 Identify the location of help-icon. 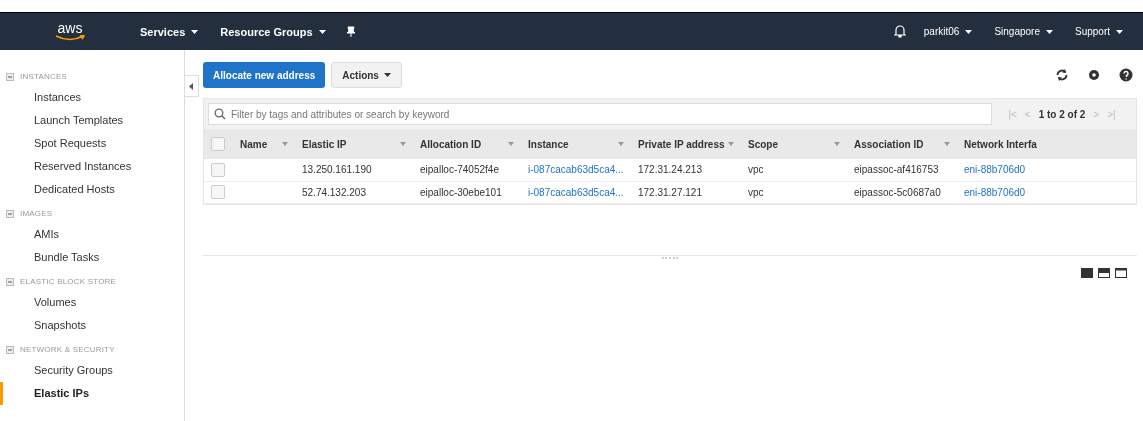
(1126, 75).